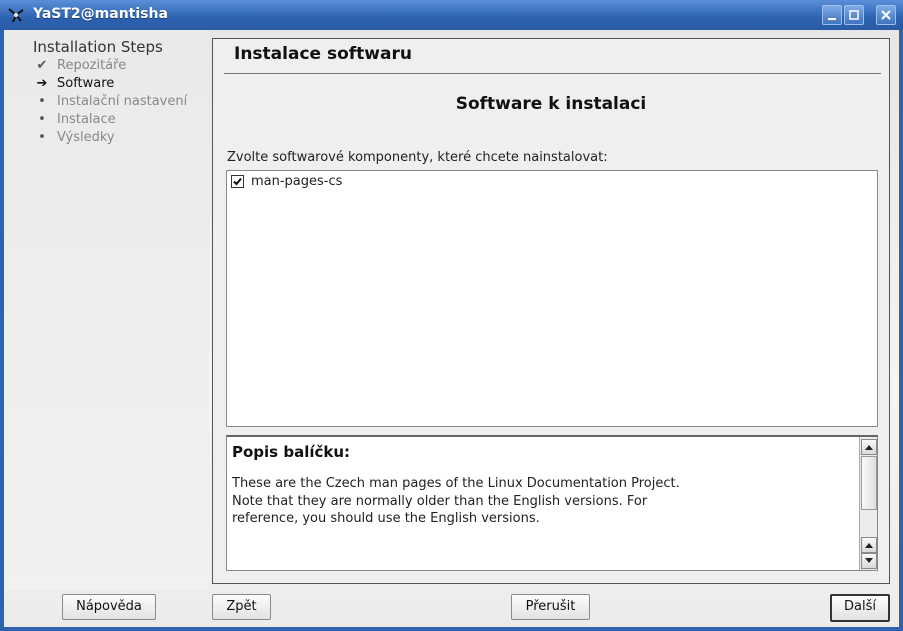 The height and width of the screenshot is (631, 903). What do you see at coordinates (291, 452) in the screenshot?
I see `description-title: Popis balíčku:` at bounding box center [291, 452].